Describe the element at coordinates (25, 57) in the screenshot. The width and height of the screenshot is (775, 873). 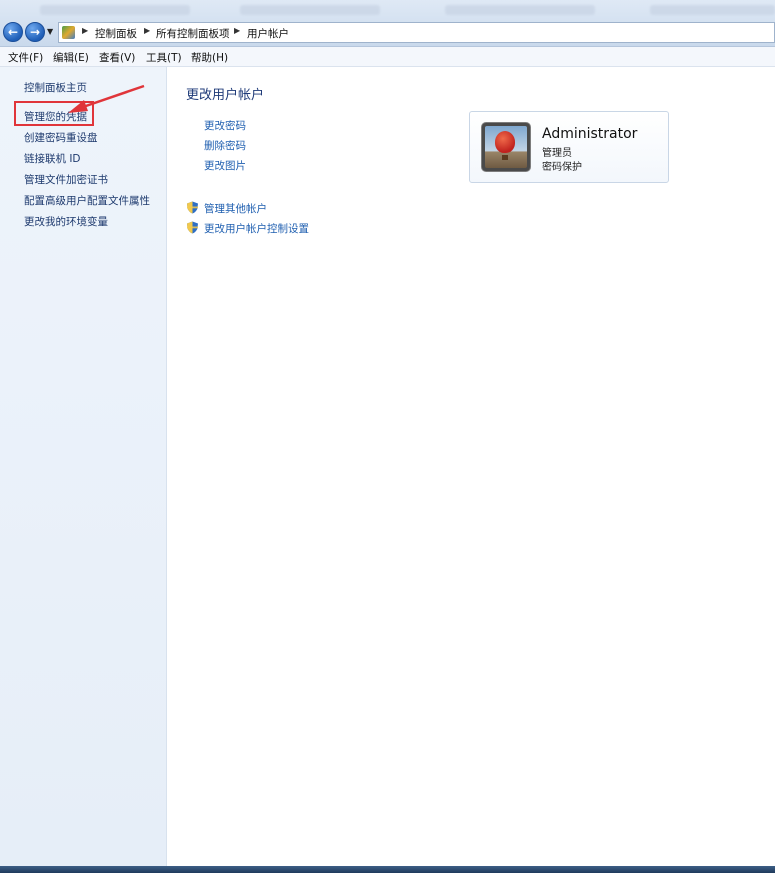
I see `menu-file: 文件(F)` at that location.